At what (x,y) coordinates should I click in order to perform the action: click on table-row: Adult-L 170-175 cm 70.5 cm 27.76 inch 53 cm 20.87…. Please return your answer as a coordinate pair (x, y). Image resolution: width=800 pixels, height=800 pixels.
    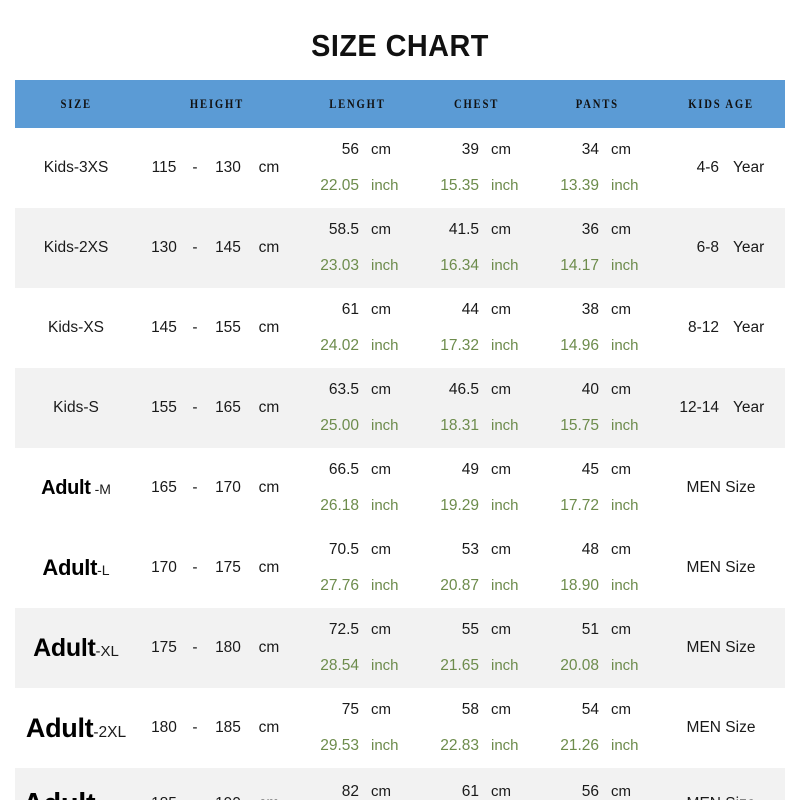
    Looking at the image, I should click on (400, 568).